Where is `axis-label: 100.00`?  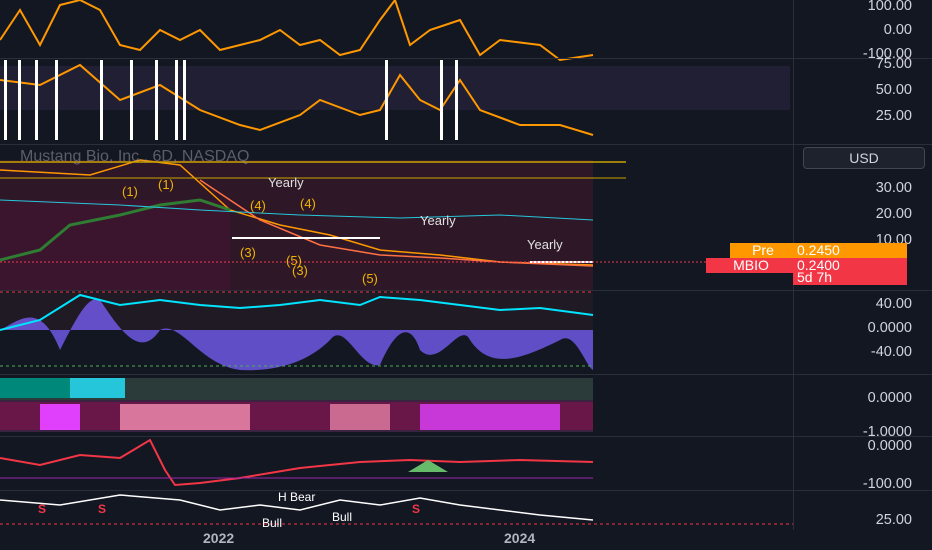 axis-label: 100.00 is located at coordinates (889, 7).